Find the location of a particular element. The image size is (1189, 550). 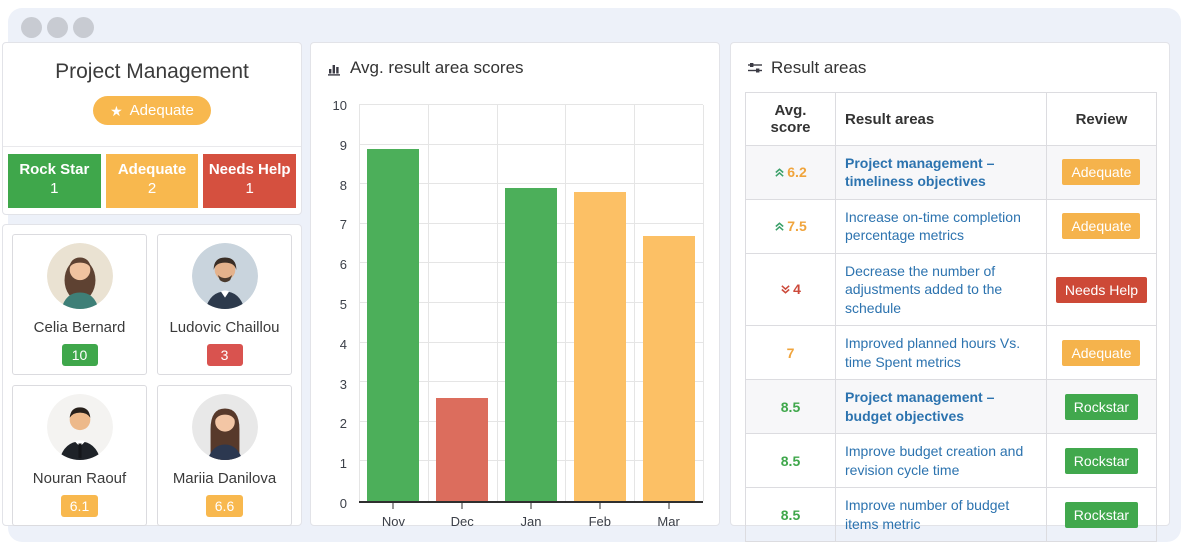

result-area-cell: Project management – budget objectives is located at coordinates (941, 407).